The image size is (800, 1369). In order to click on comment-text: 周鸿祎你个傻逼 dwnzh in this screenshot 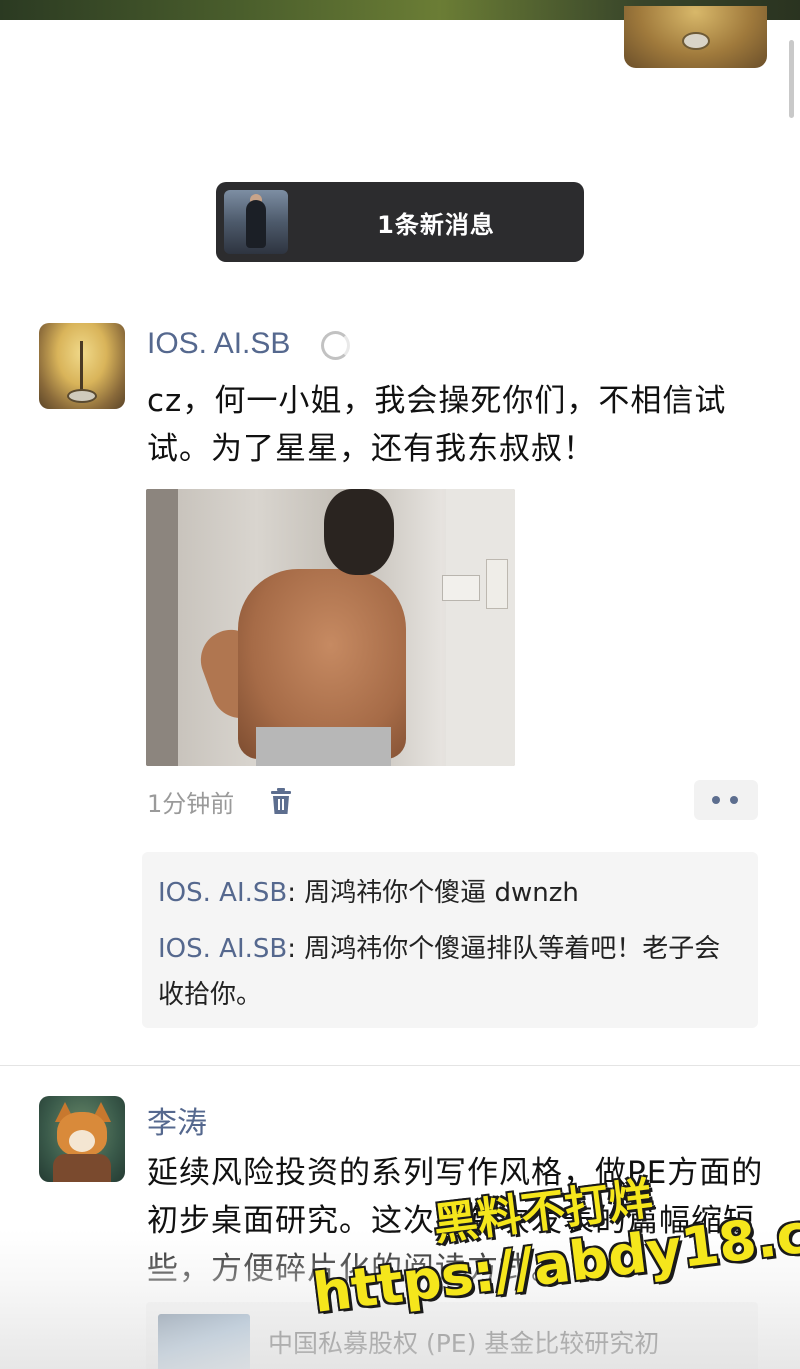, I will do `click(441, 893)`.